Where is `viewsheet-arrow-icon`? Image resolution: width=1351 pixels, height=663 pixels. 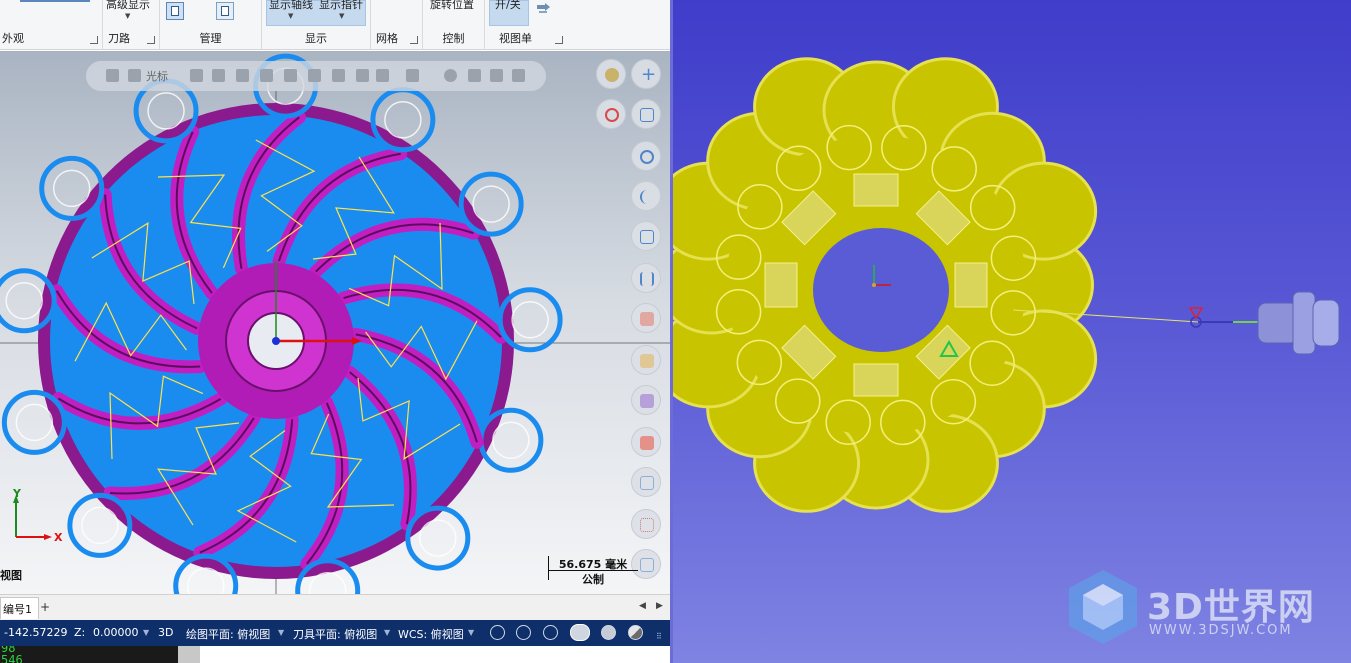 viewsheet-arrow-icon is located at coordinates (544, 10).